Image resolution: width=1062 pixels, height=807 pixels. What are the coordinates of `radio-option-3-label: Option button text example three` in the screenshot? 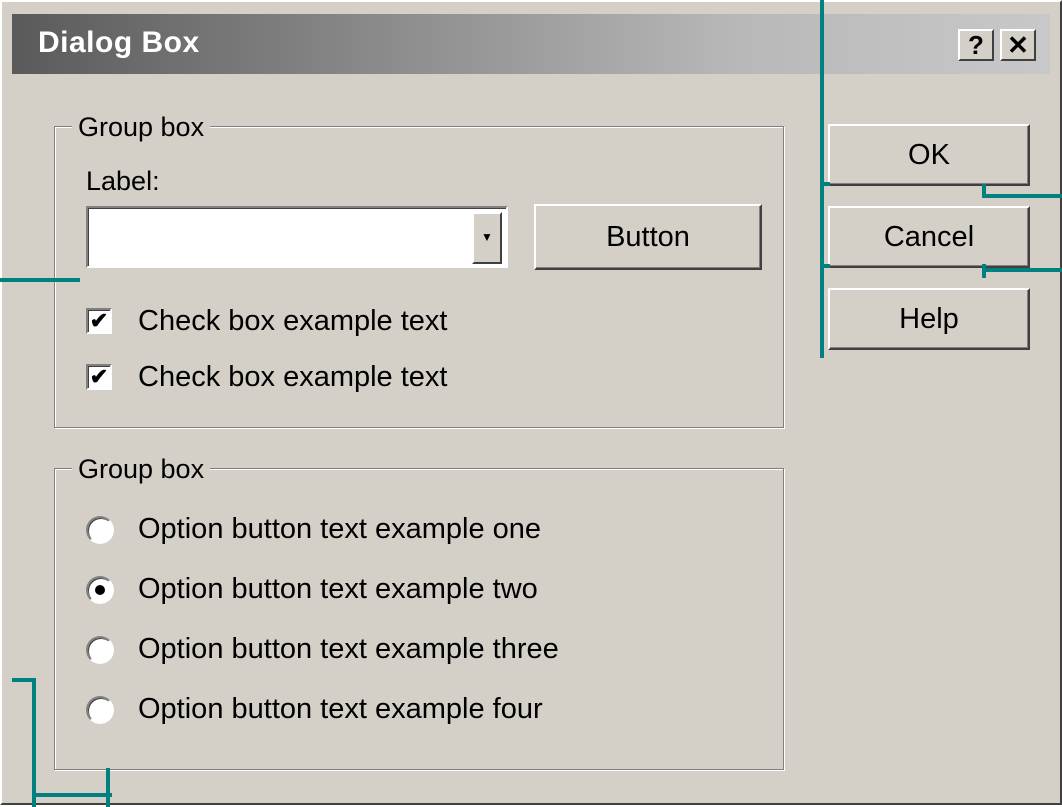 It's located at (348, 649).